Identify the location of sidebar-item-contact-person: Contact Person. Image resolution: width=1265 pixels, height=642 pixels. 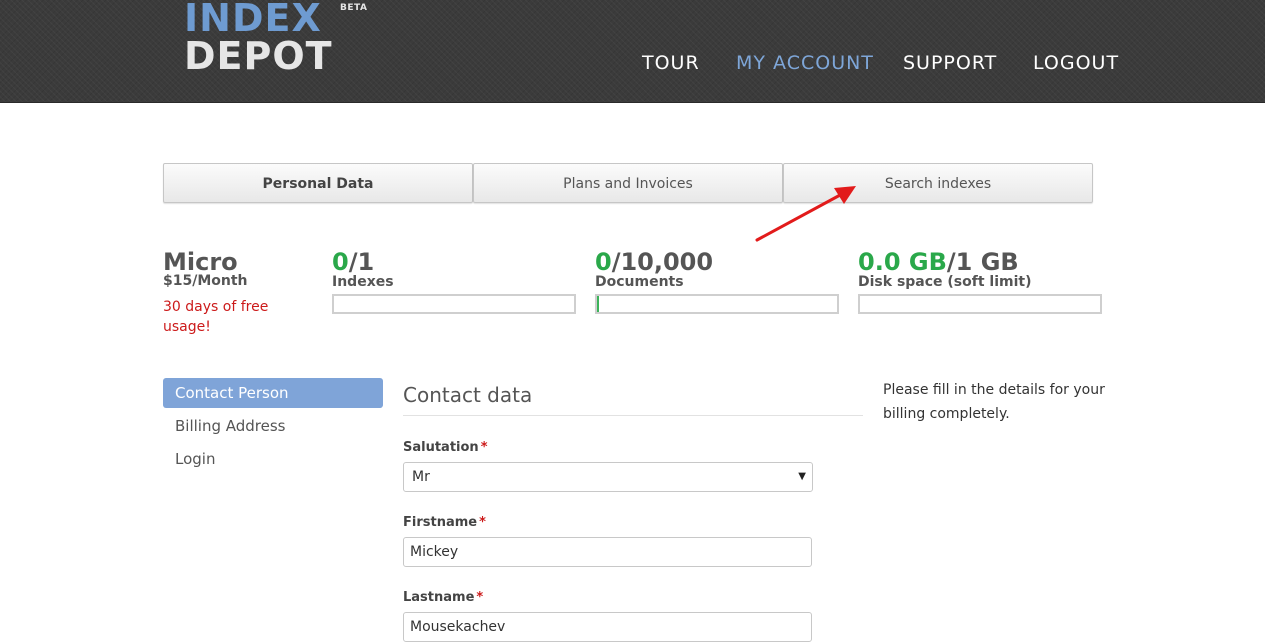
(273, 393).